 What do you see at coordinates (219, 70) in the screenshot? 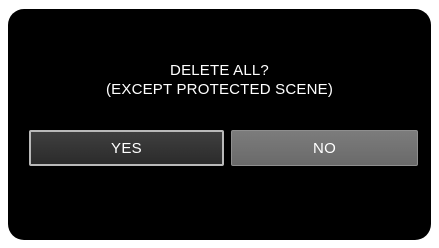
I see `message-title: DELETE ALL?` at bounding box center [219, 70].